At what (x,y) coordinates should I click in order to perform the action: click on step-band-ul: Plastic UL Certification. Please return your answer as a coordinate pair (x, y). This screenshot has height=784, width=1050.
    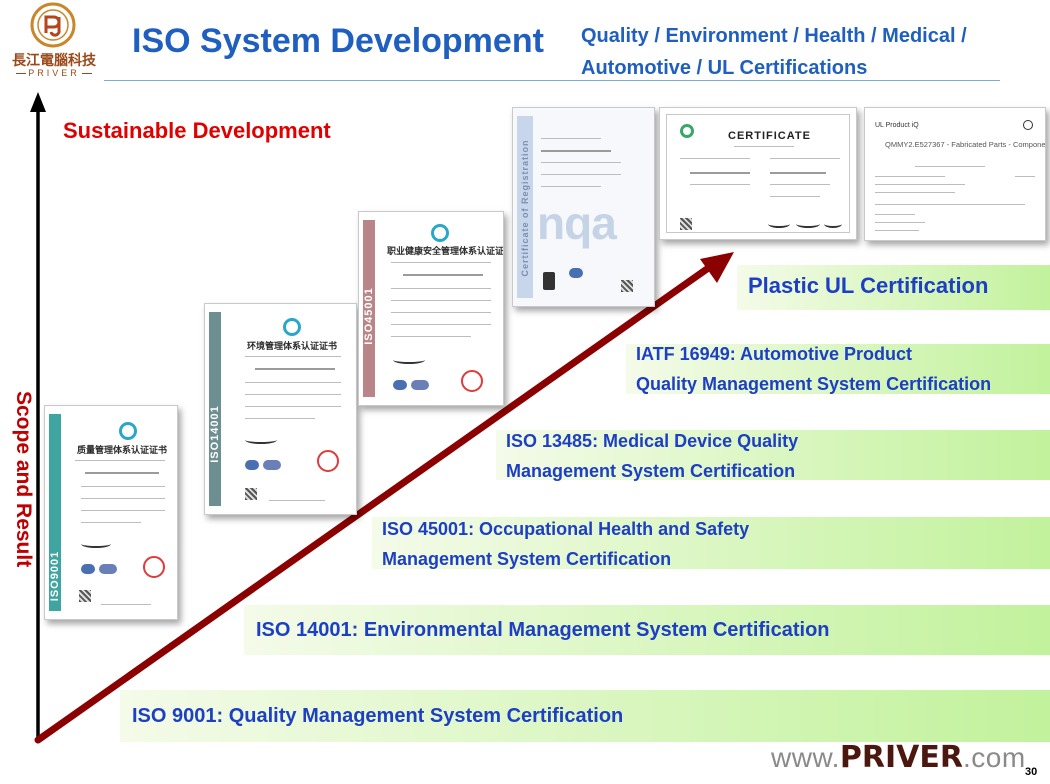
    Looking at the image, I should click on (893, 287).